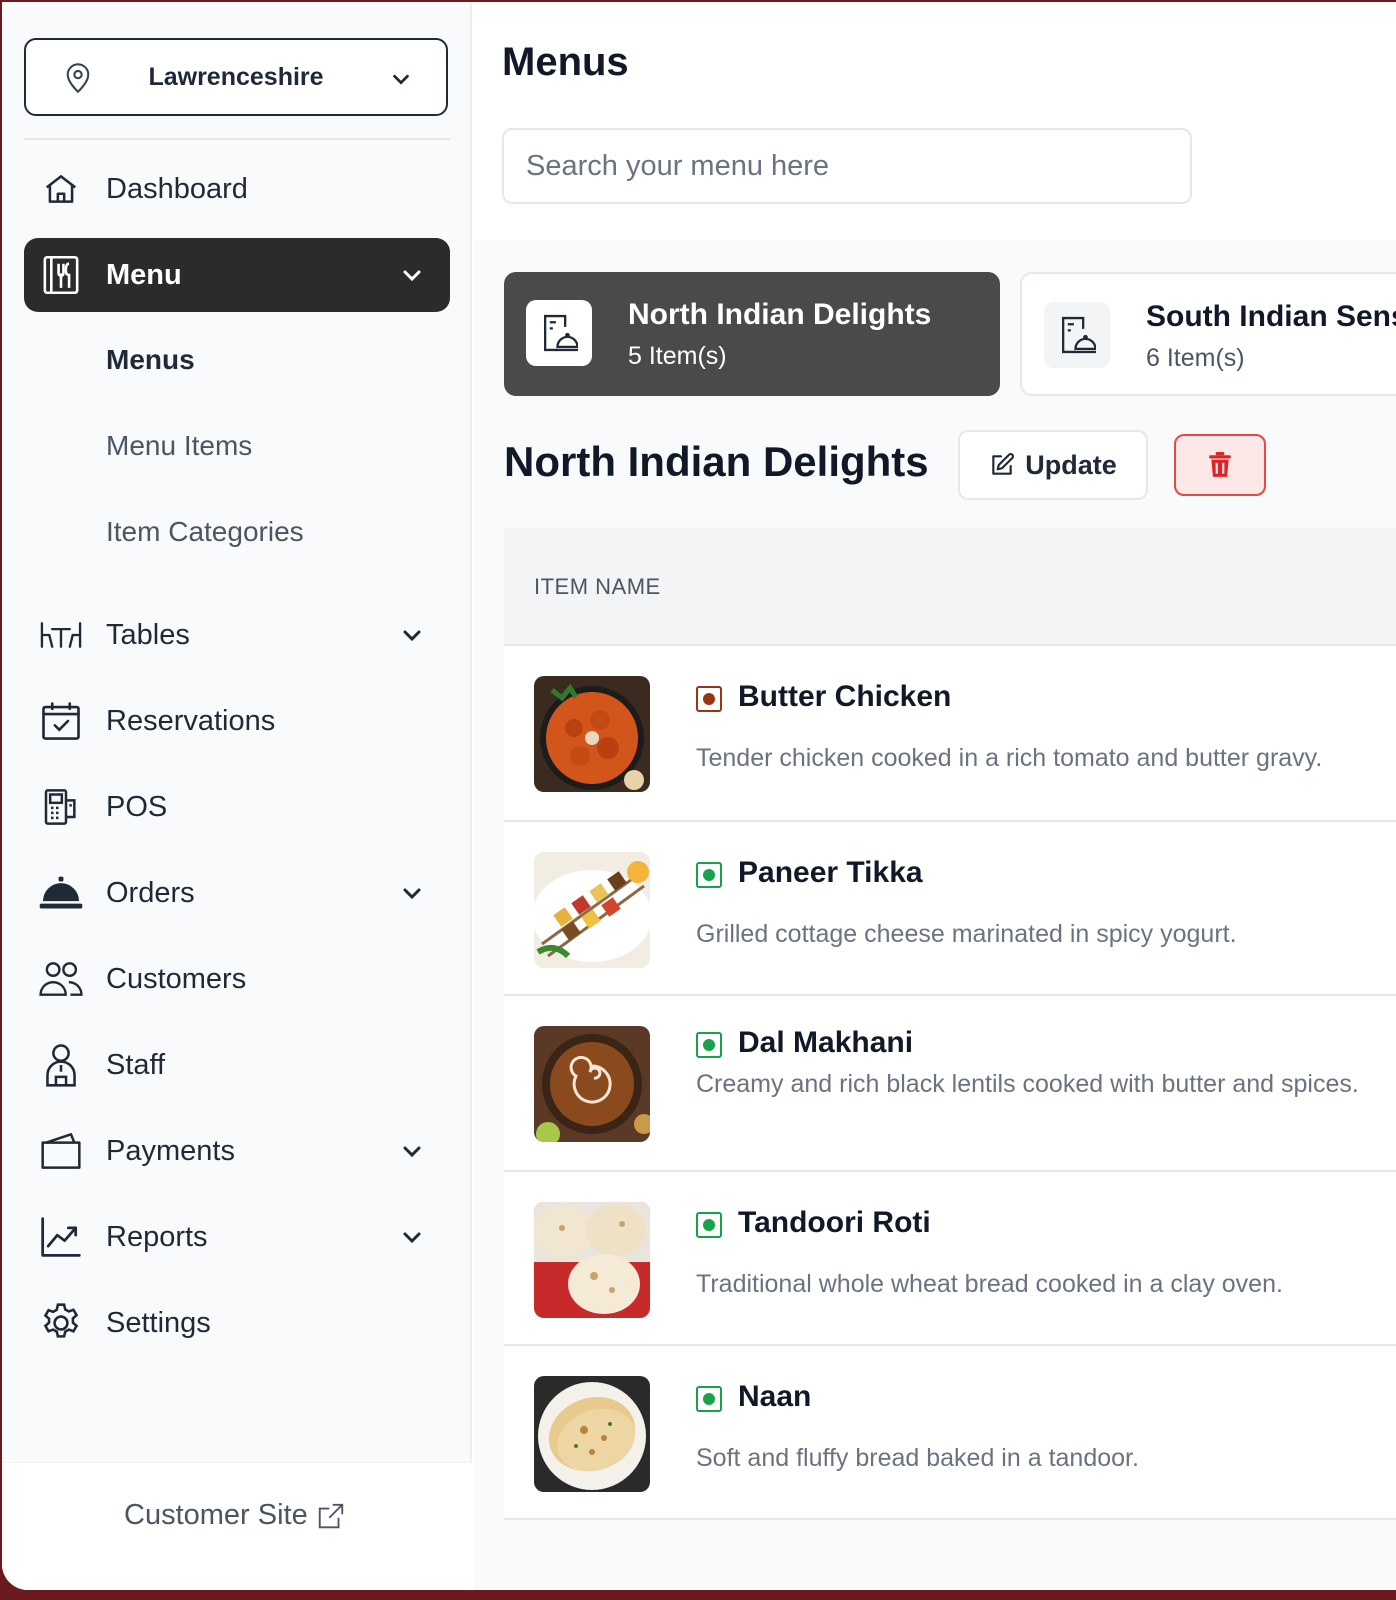  What do you see at coordinates (237, 275) in the screenshot?
I see `sidebar-item-menu: Menu` at bounding box center [237, 275].